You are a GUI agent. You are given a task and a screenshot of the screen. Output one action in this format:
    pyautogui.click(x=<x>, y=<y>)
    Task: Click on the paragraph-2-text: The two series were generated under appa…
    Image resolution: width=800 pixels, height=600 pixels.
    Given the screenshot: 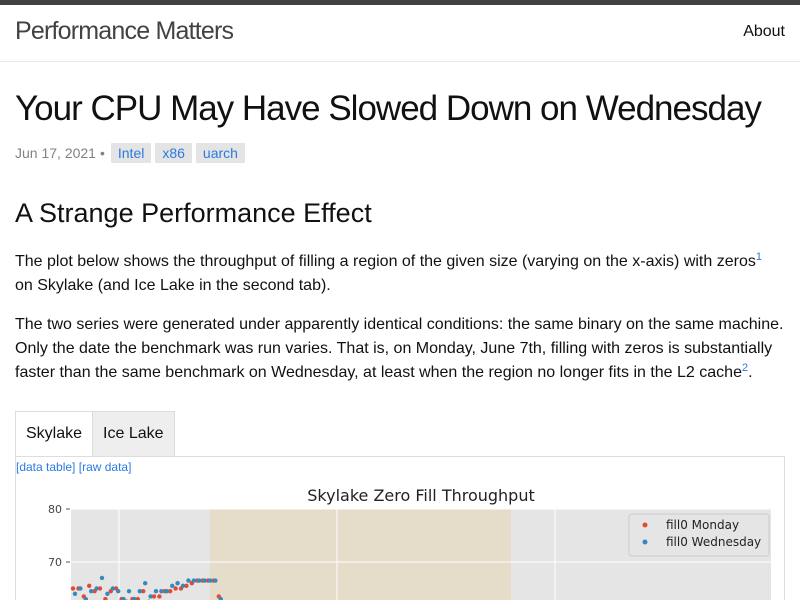 What is the action you would take?
    pyautogui.click(x=399, y=348)
    